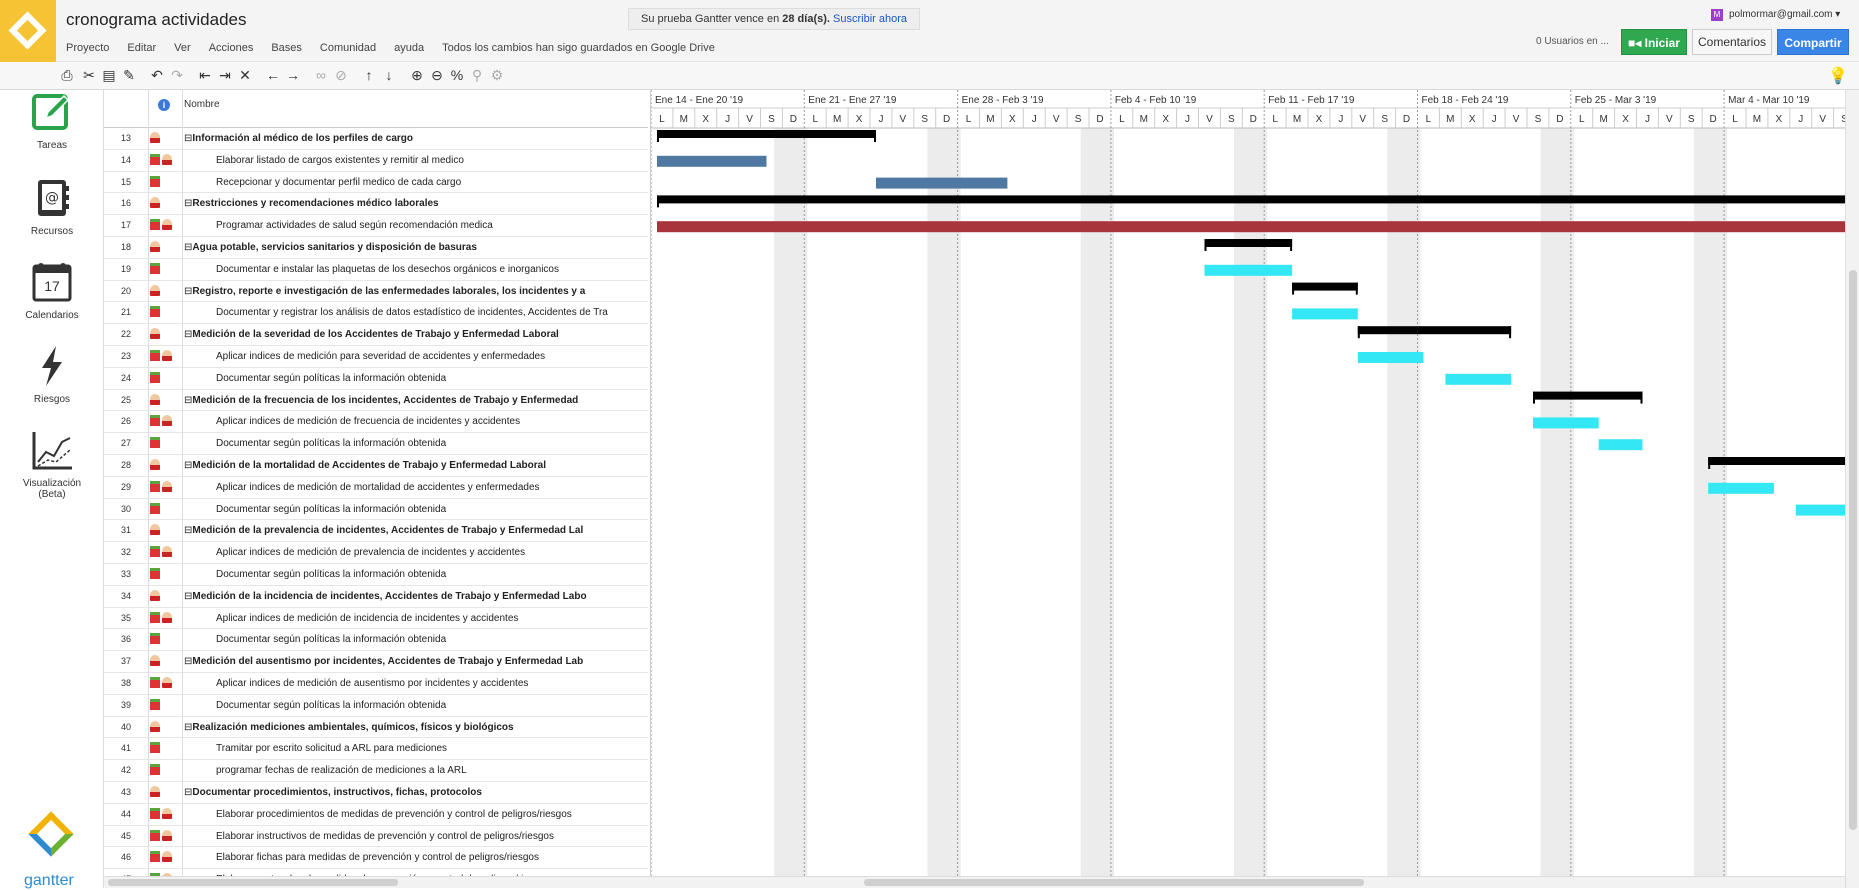  I want to click on user-account: Mpolmormar@gmail.com ▾, so click(1775, 15).